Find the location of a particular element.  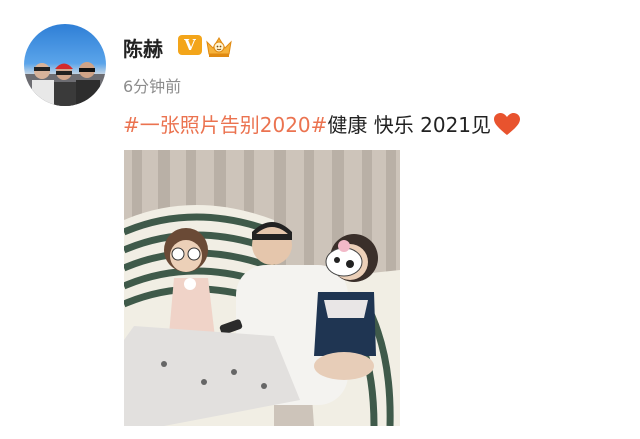

heart-icon is located at coordinates (507, 124).